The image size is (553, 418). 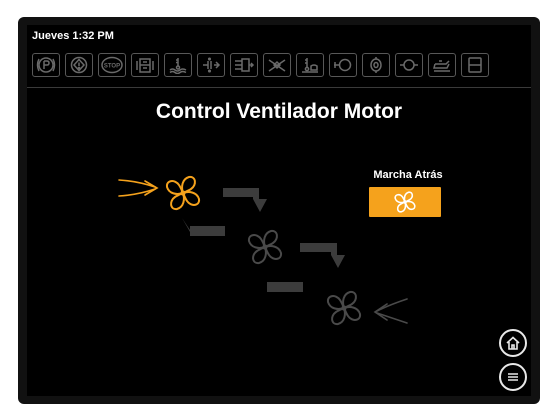 I want to click on fan-icon-active, so click(x=183, y=193).